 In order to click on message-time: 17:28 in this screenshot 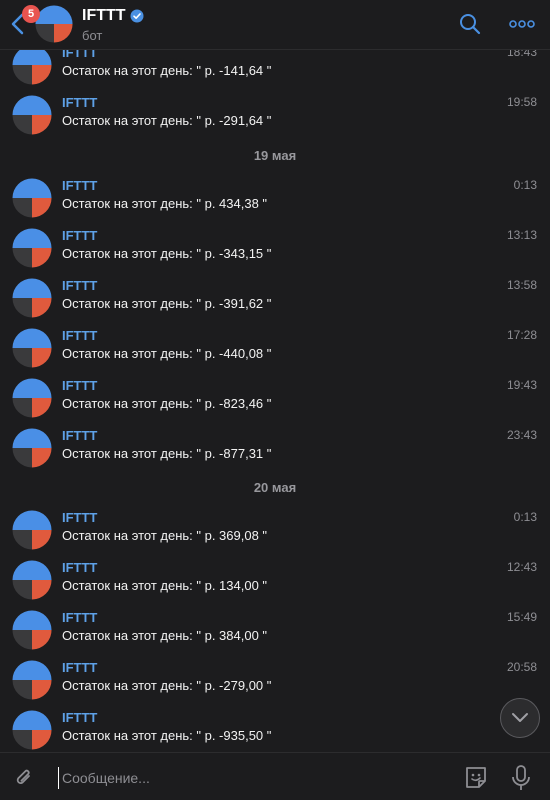, I will do `click(521, 335)`.